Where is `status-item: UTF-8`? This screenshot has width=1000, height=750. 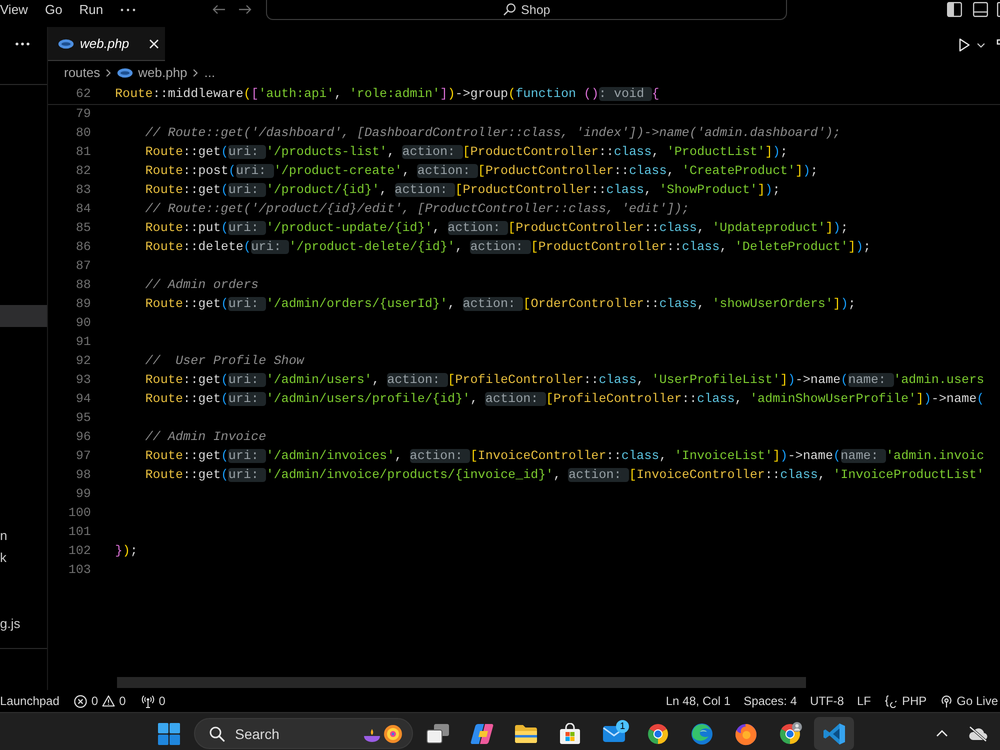
status-item: UTF-8 is located at coordinates (827, 701).